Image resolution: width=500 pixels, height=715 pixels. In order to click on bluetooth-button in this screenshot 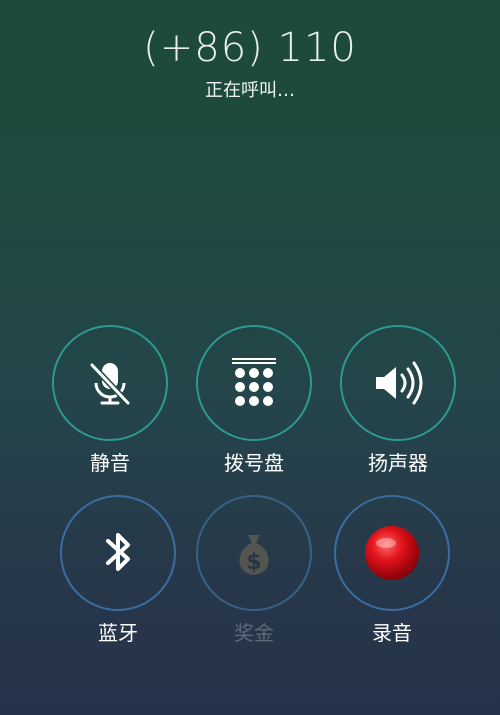, I will do `click(118, 553)`.